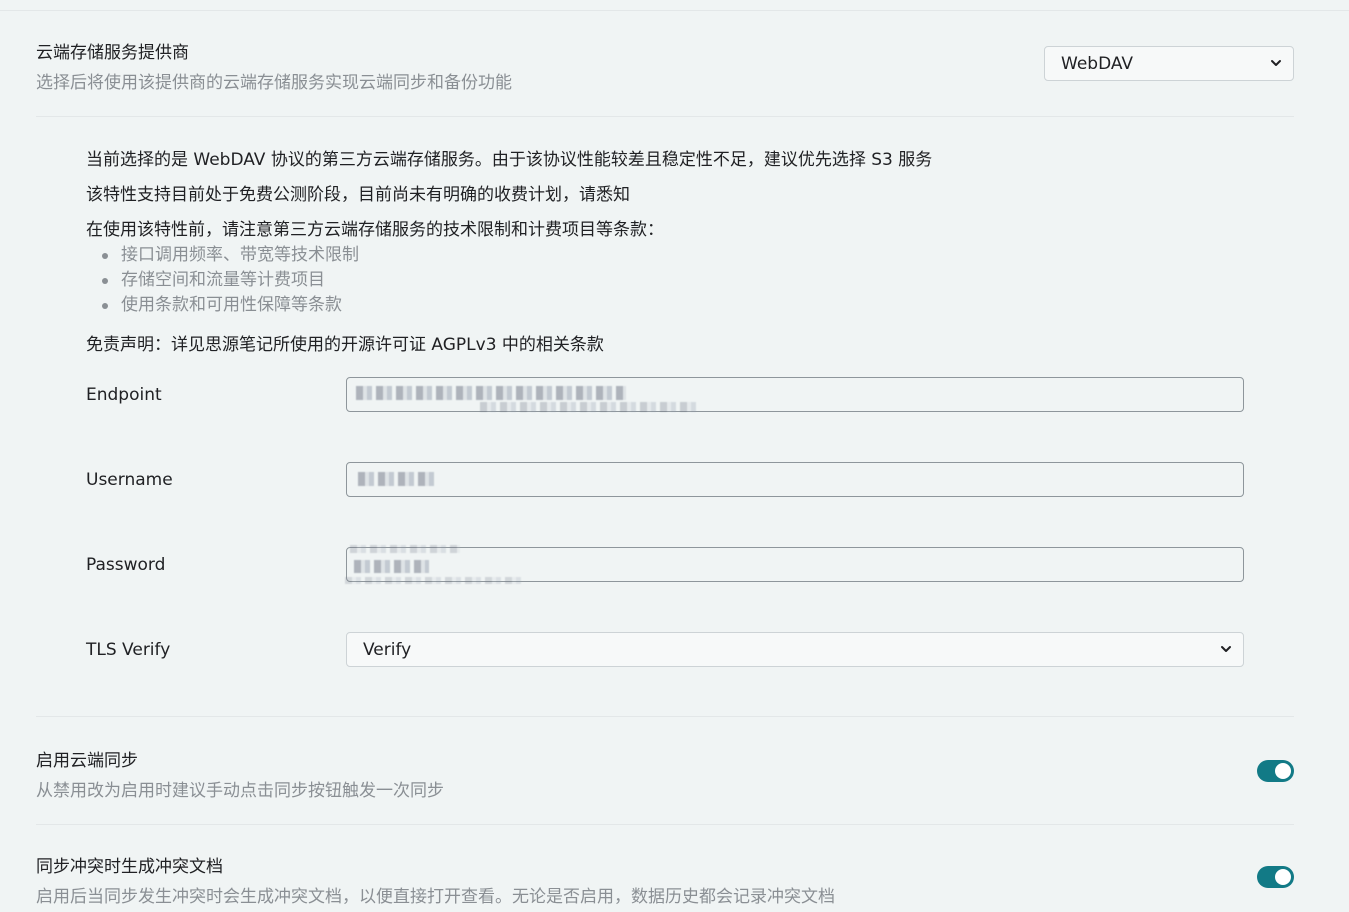 The image size is (1349, 912). What do you see at coordinates (112, 53) in the screenshot?
I see `provider-title: 云端存储服务提供商` at bounding box center [112, 53].